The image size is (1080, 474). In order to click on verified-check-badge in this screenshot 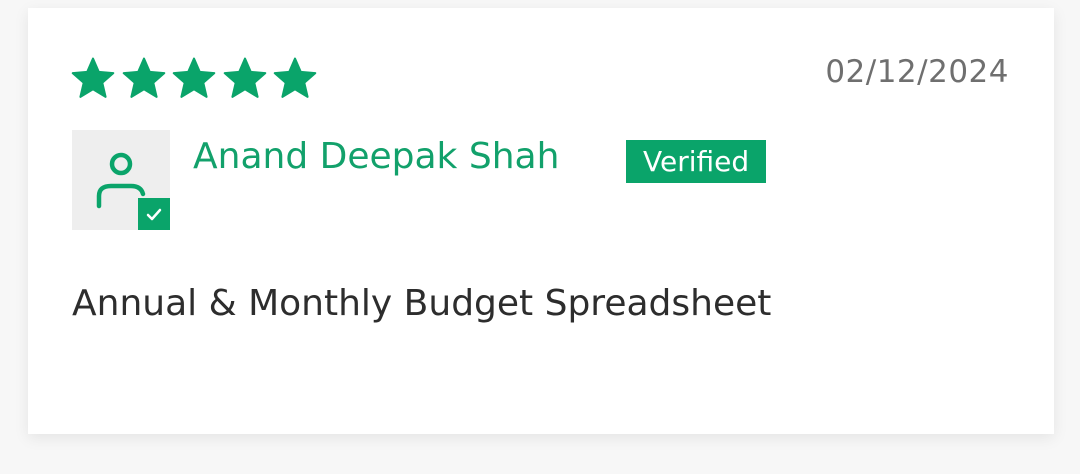, I will do `click(154, 214)`.